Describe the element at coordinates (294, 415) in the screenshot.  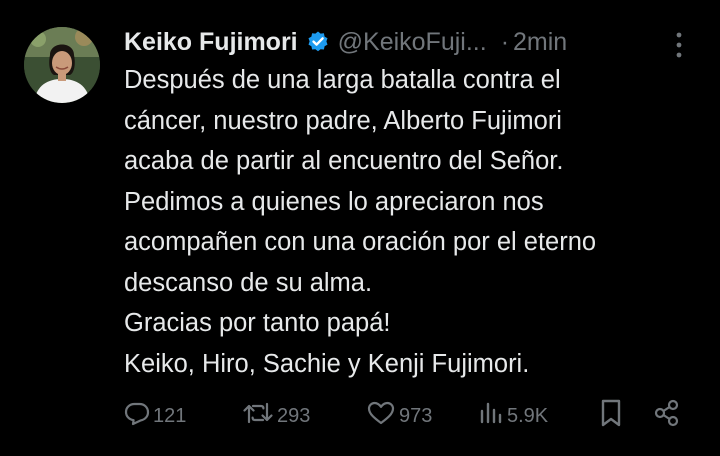
I see `repost-count: 293` at that location.